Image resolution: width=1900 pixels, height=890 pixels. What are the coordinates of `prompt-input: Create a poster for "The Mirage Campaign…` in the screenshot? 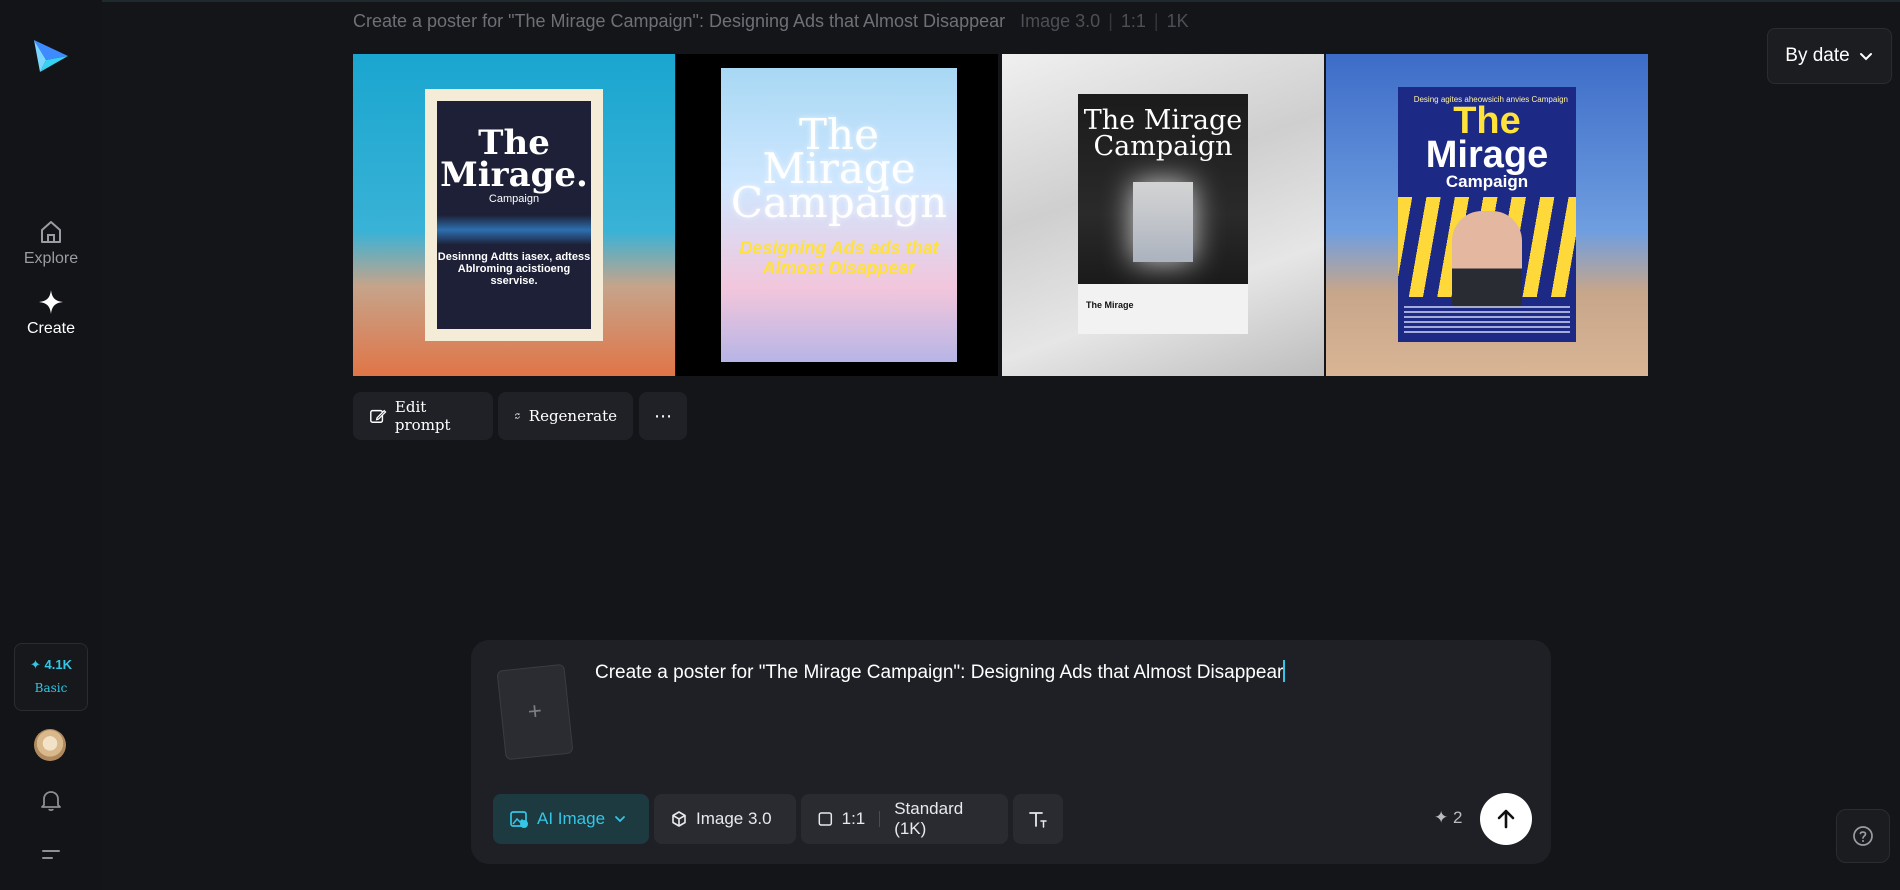 It's located at (1055, 680).